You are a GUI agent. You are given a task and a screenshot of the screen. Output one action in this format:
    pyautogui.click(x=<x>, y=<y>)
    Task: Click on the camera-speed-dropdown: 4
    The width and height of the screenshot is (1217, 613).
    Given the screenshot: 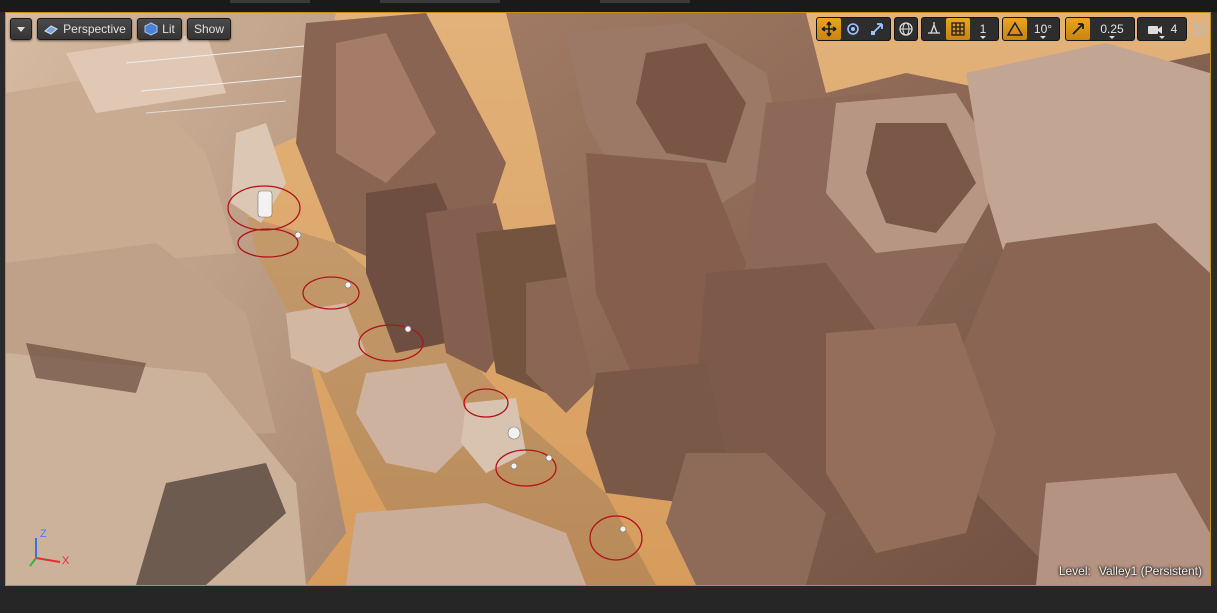 What is the action you would take?
    pyautogui.click(x=1162, y=29)
    